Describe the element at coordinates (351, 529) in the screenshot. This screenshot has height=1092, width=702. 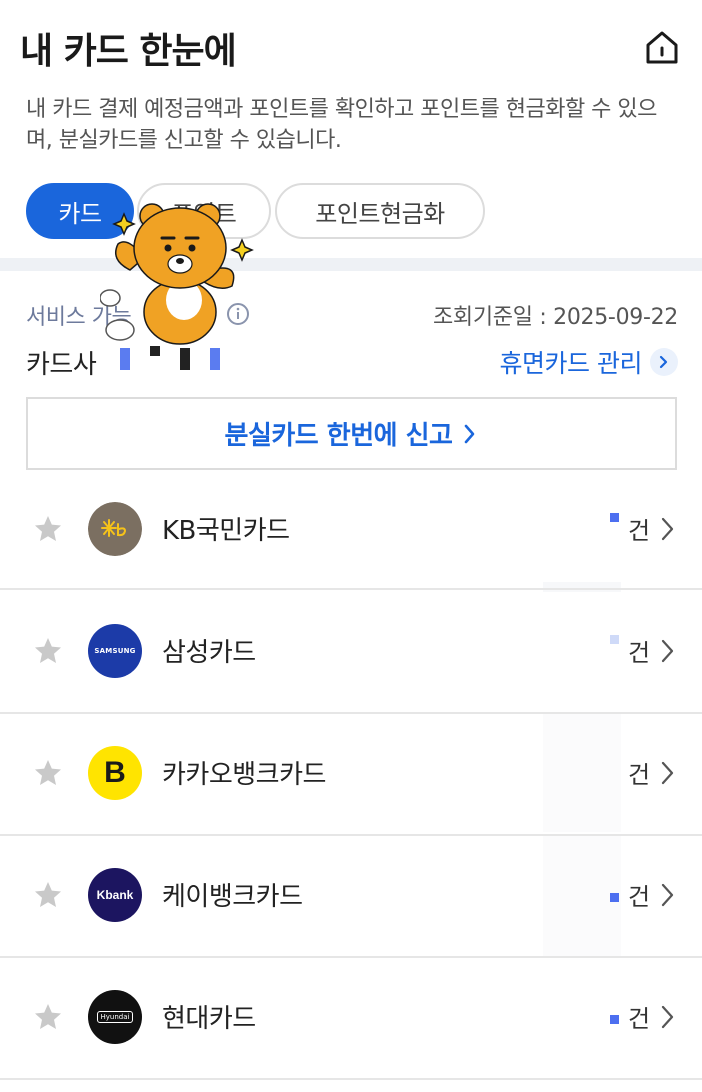
I see `card-row-kb: KB국민카드 건` at that location.